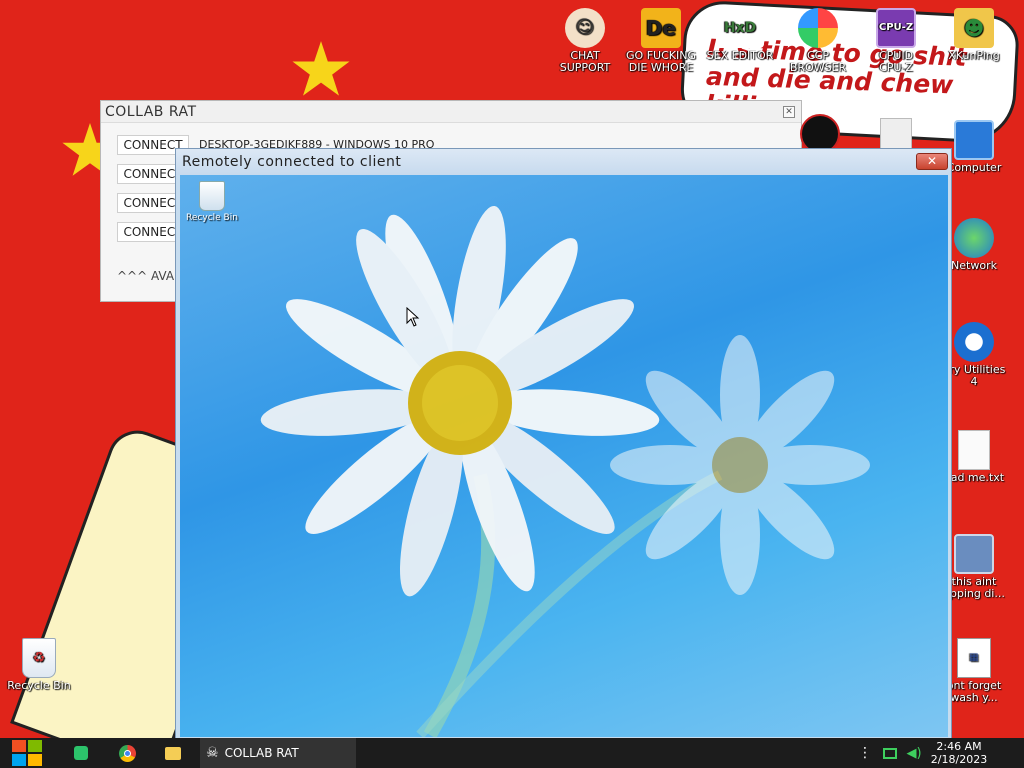 This screenshot has height=768, width=1024. I want to click on monitor-icon, so click(890, 753).